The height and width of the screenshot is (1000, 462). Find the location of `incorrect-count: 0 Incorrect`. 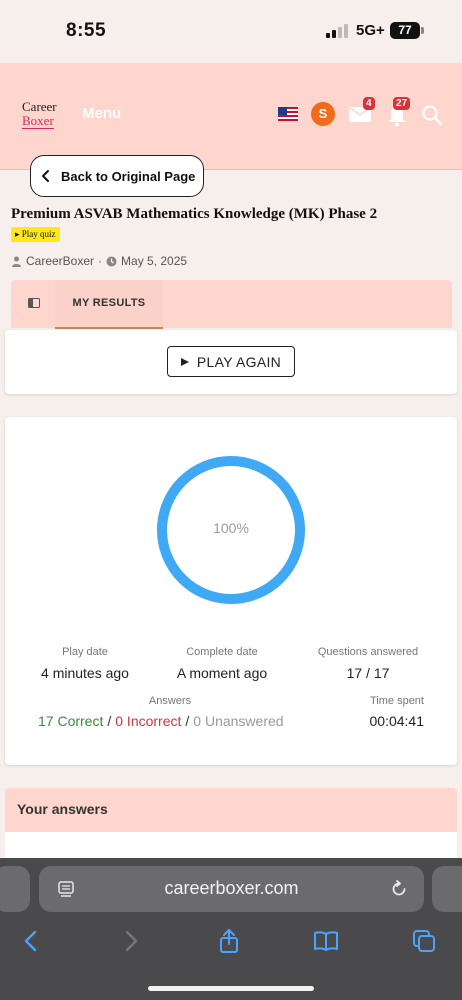

incorrect-count: 0 Incorrect is located at coordinates (148, 721).